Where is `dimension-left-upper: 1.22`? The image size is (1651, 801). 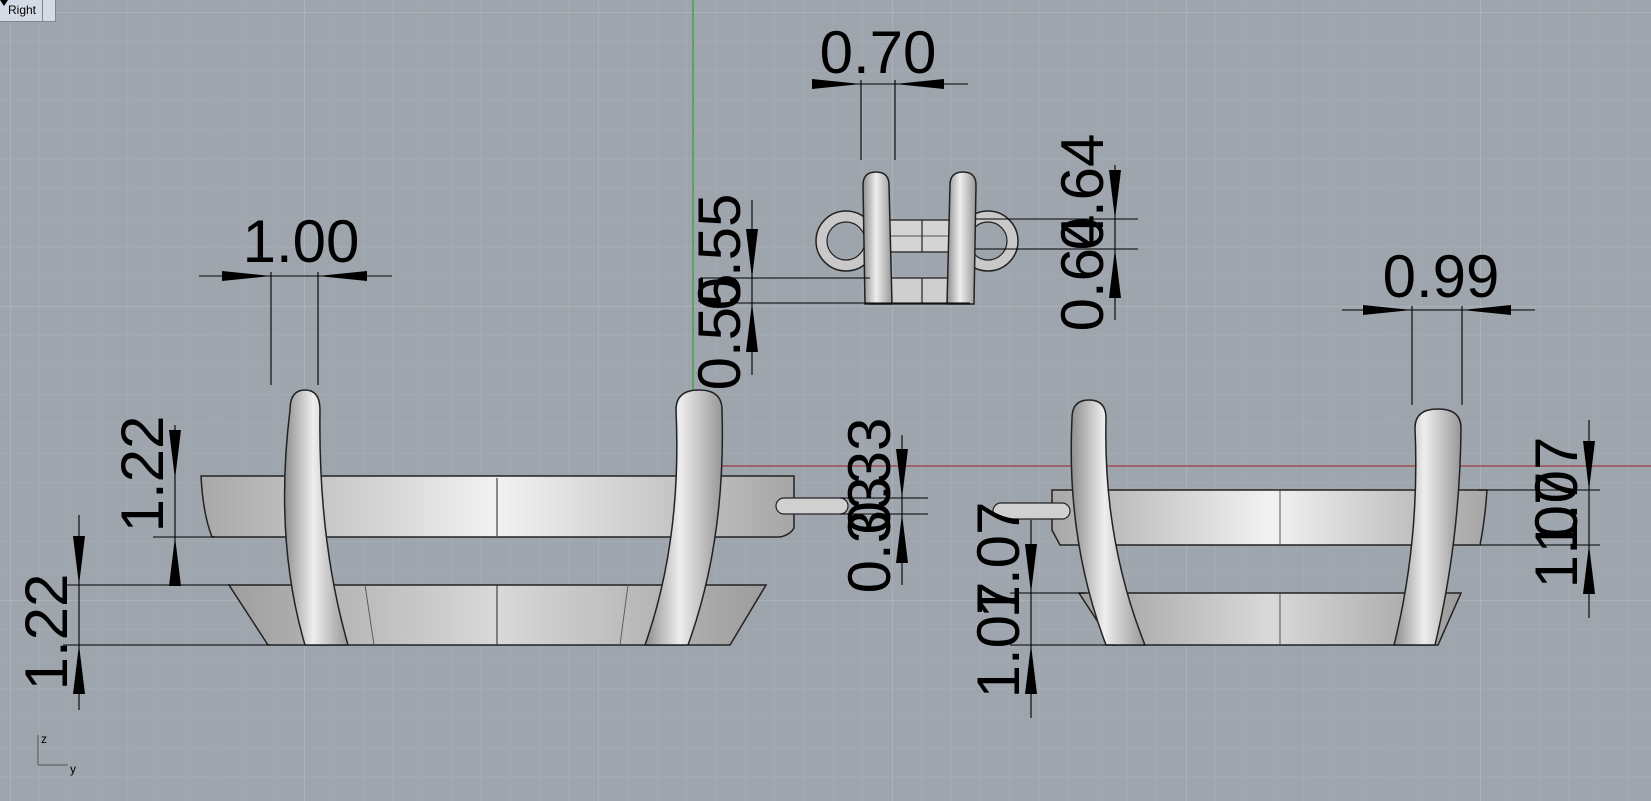
dimension-left-upper: 1.22 is located at coordinates (142, 474).